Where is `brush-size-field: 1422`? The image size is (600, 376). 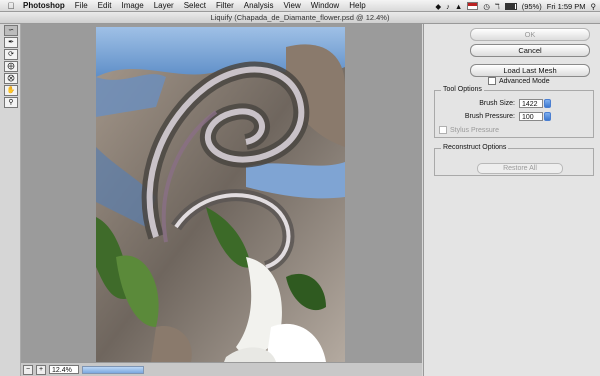
brush-size-field: 1422 is located at coordinates (531, 103).